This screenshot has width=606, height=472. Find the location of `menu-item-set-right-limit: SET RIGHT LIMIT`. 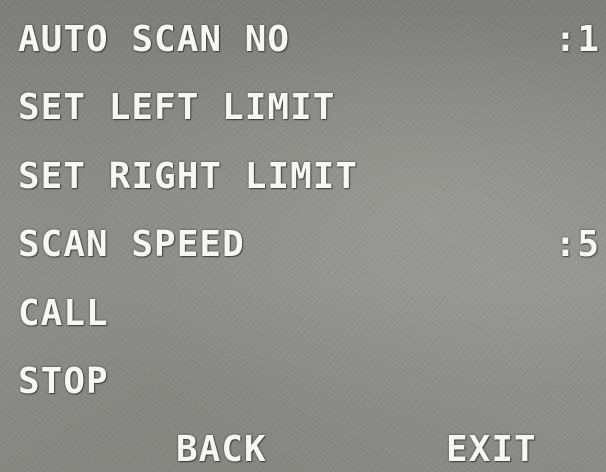

menu-item-set-right-limit: SET RIGHT LIMIT is located at coordinates (188, 177).